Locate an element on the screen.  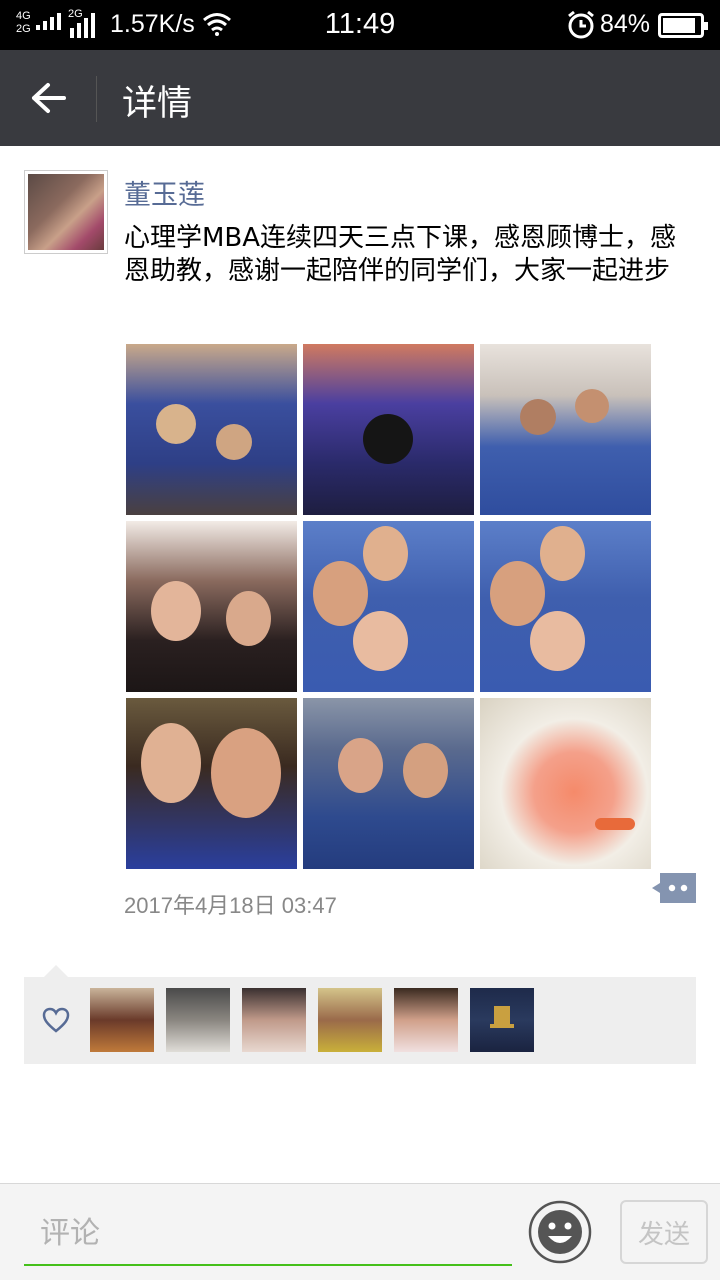
back-arrow-icon is located at coordinates (49, 98).